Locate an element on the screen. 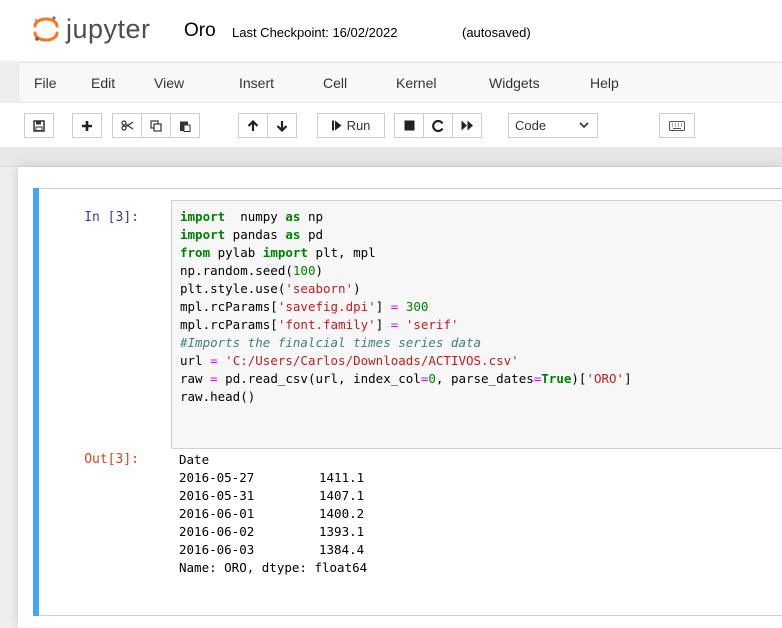  menu-widgets: Widgets is located at coordinates (514, 83).